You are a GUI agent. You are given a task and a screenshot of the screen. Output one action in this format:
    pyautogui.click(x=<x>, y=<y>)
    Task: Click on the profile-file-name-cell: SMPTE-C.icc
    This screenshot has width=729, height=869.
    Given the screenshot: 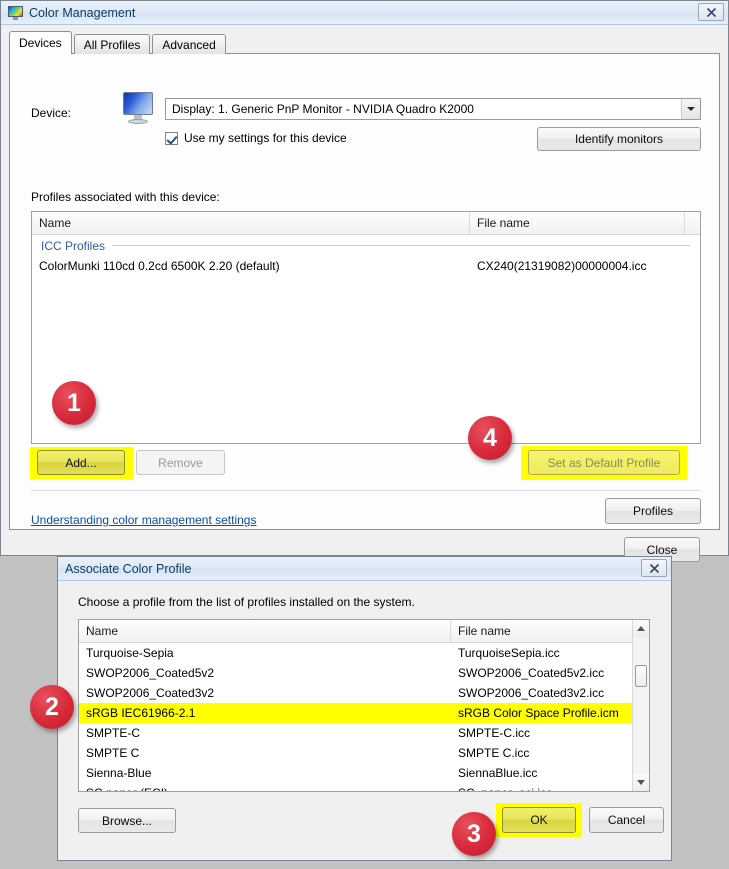 What is the action you would take?
    pyautogui.click(x=494, y=733)
    